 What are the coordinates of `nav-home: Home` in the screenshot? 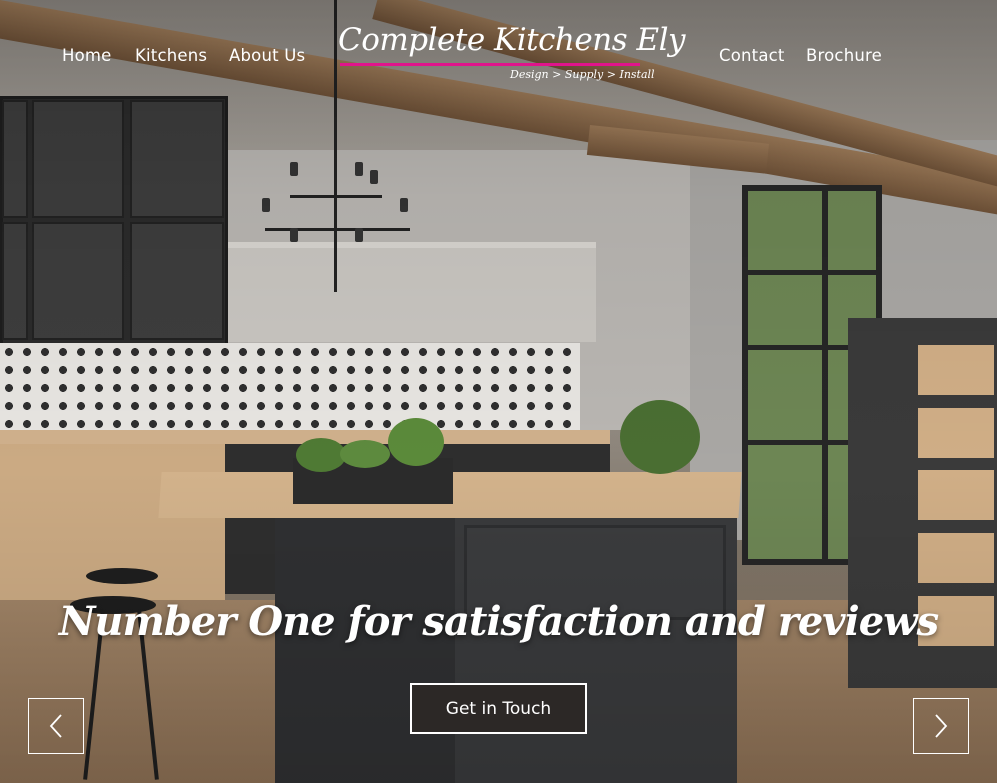 It's located at (87, 55).